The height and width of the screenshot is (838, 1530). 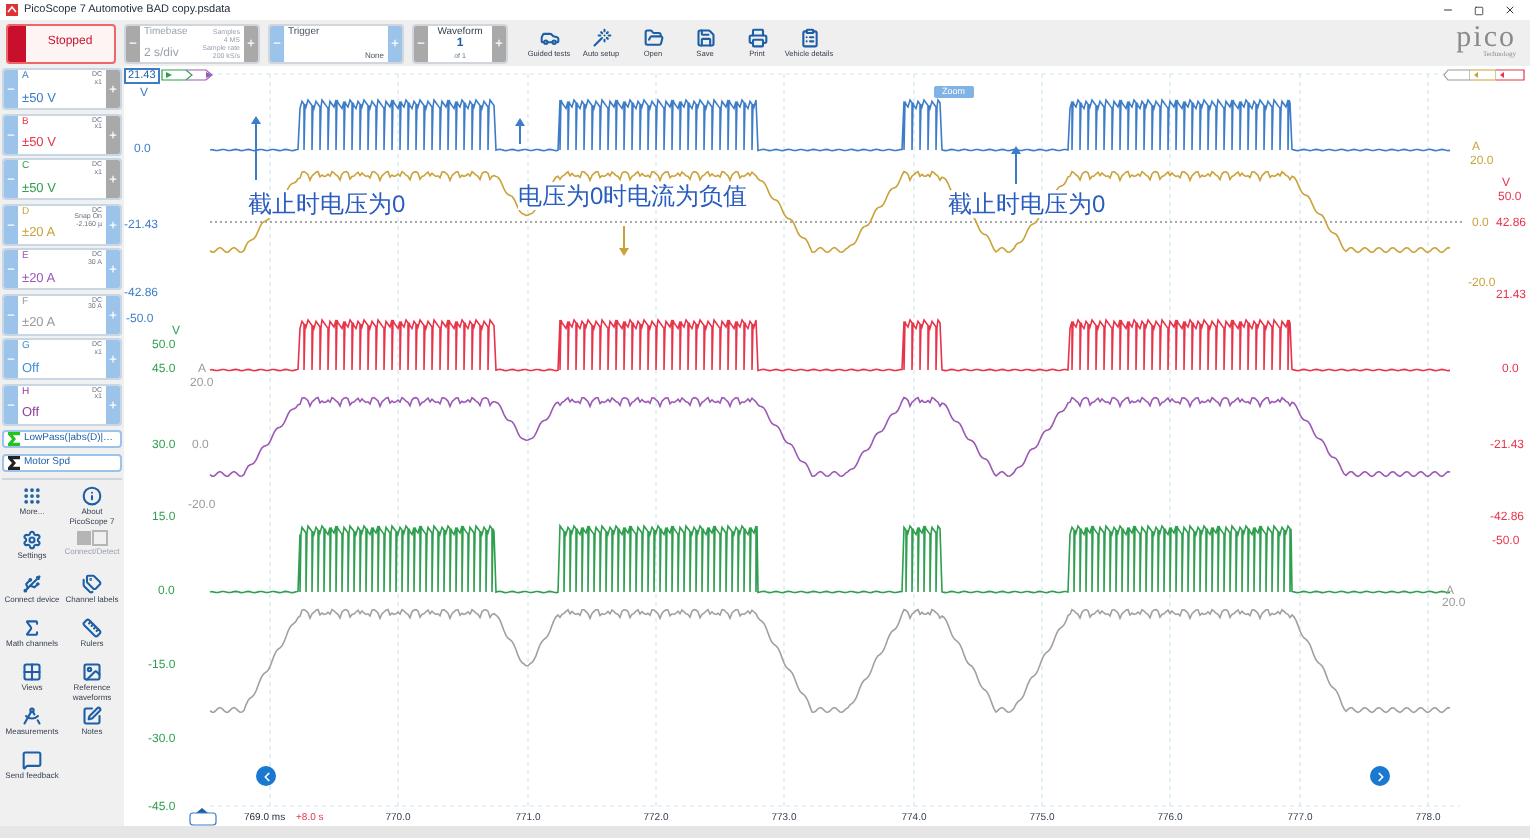 I want to click on folder-icon, so click(x=653, y=37).